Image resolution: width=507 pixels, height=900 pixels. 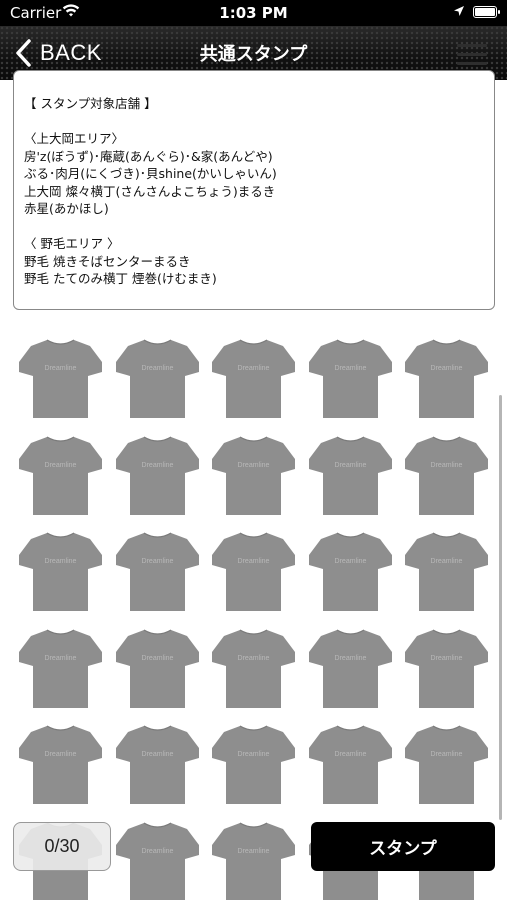 I want to click on info-line: 赤星(あかほし), so click(x=66, y=208).